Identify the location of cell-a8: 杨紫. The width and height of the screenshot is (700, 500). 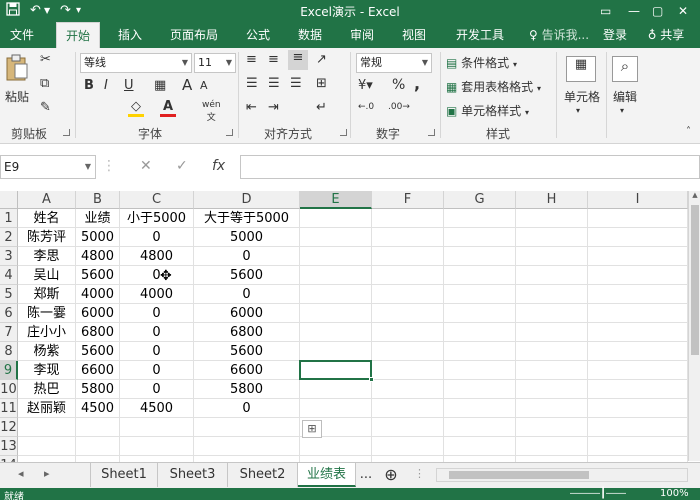
(47, 351).